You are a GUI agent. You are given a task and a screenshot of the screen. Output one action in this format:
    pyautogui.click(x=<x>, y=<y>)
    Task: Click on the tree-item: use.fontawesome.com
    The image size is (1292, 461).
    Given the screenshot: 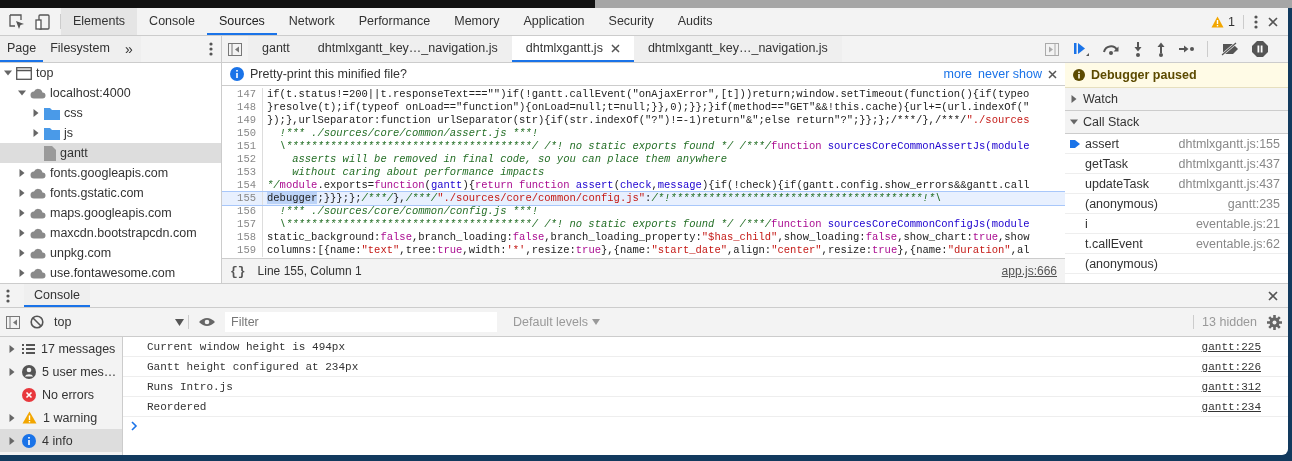 What is the action you would take?
    pyautogui.click(x=110, y=273)
    